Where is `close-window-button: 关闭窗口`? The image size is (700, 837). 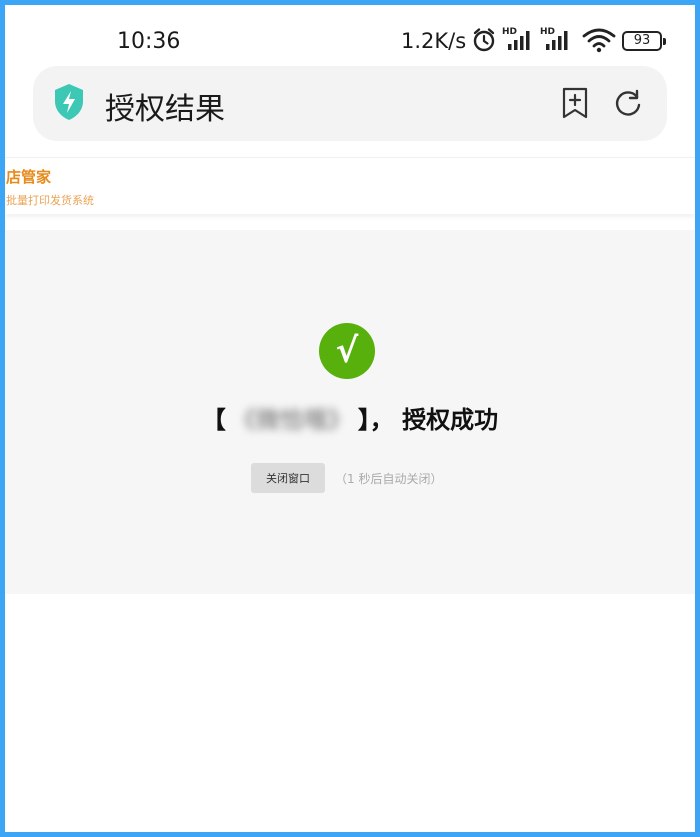
close-window-button: 关闭窗口 is located at coordinates (288, 478).